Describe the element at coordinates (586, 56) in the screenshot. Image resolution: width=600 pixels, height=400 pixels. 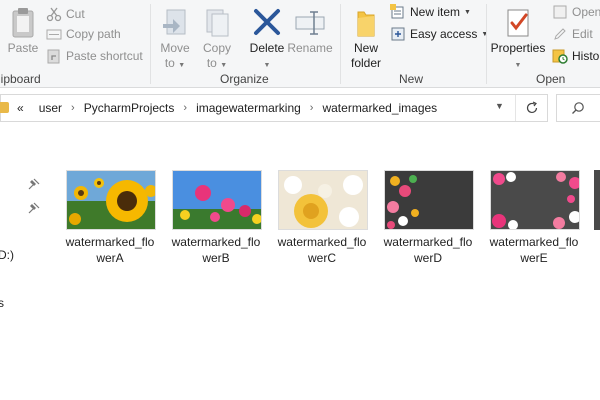
I see `history-label: Histor` at that location.